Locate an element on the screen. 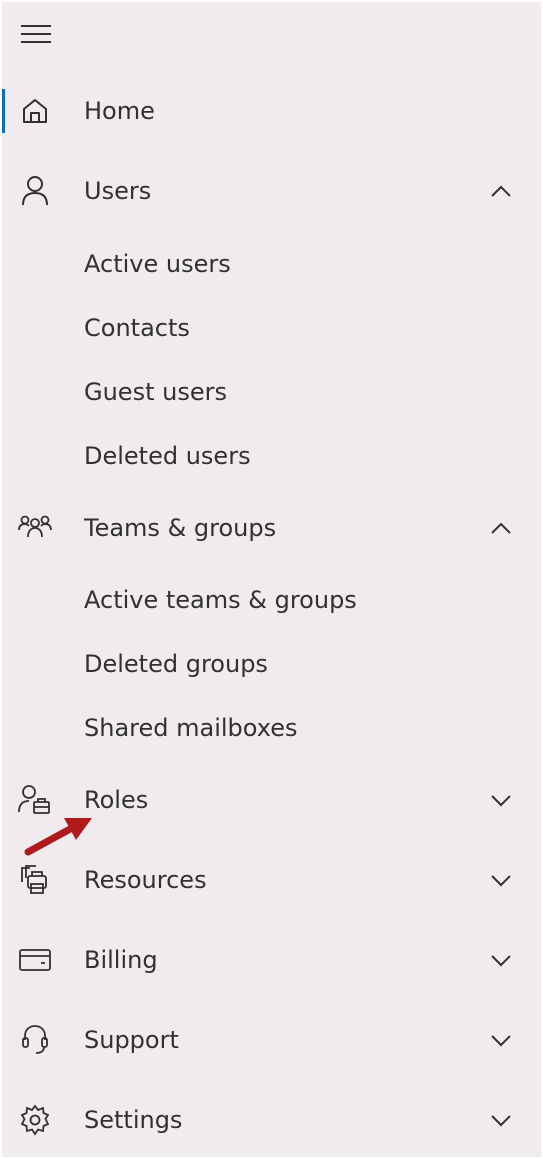  nav-label-billing: Billing is located at coordinates (121, 960).